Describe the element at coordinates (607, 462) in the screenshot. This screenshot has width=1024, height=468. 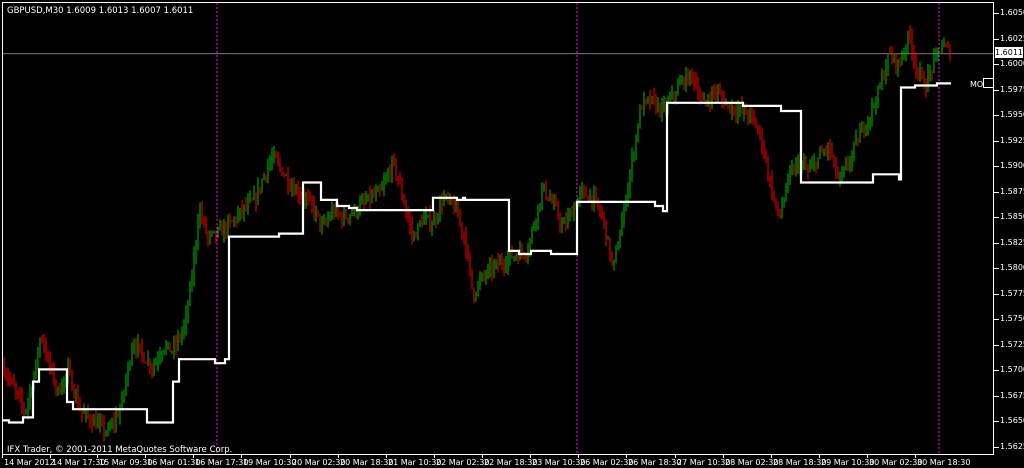
I see `time-label: 26 Mar 02:30` at that location.